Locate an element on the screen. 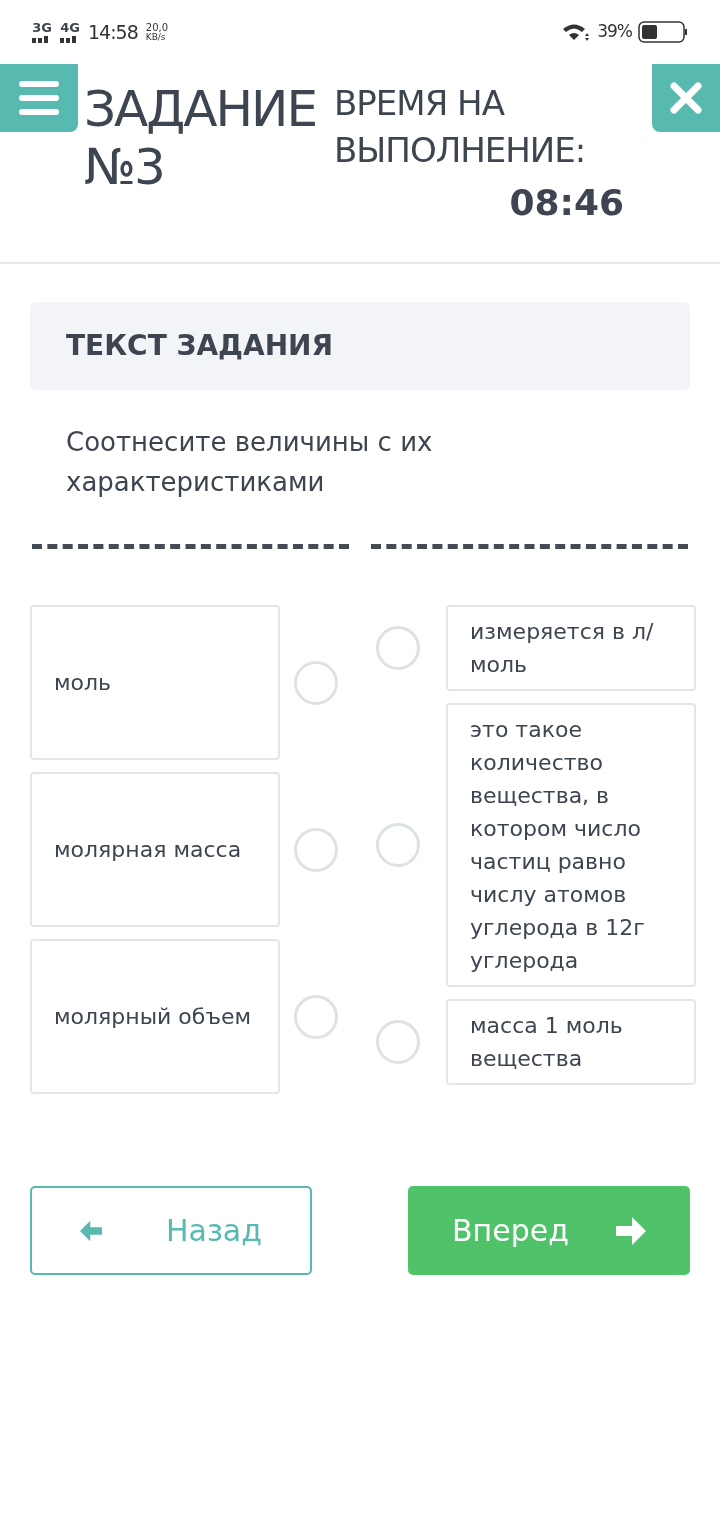 This screenshot has width=720, height=1520. close-button is located at coordinates (686, 98).